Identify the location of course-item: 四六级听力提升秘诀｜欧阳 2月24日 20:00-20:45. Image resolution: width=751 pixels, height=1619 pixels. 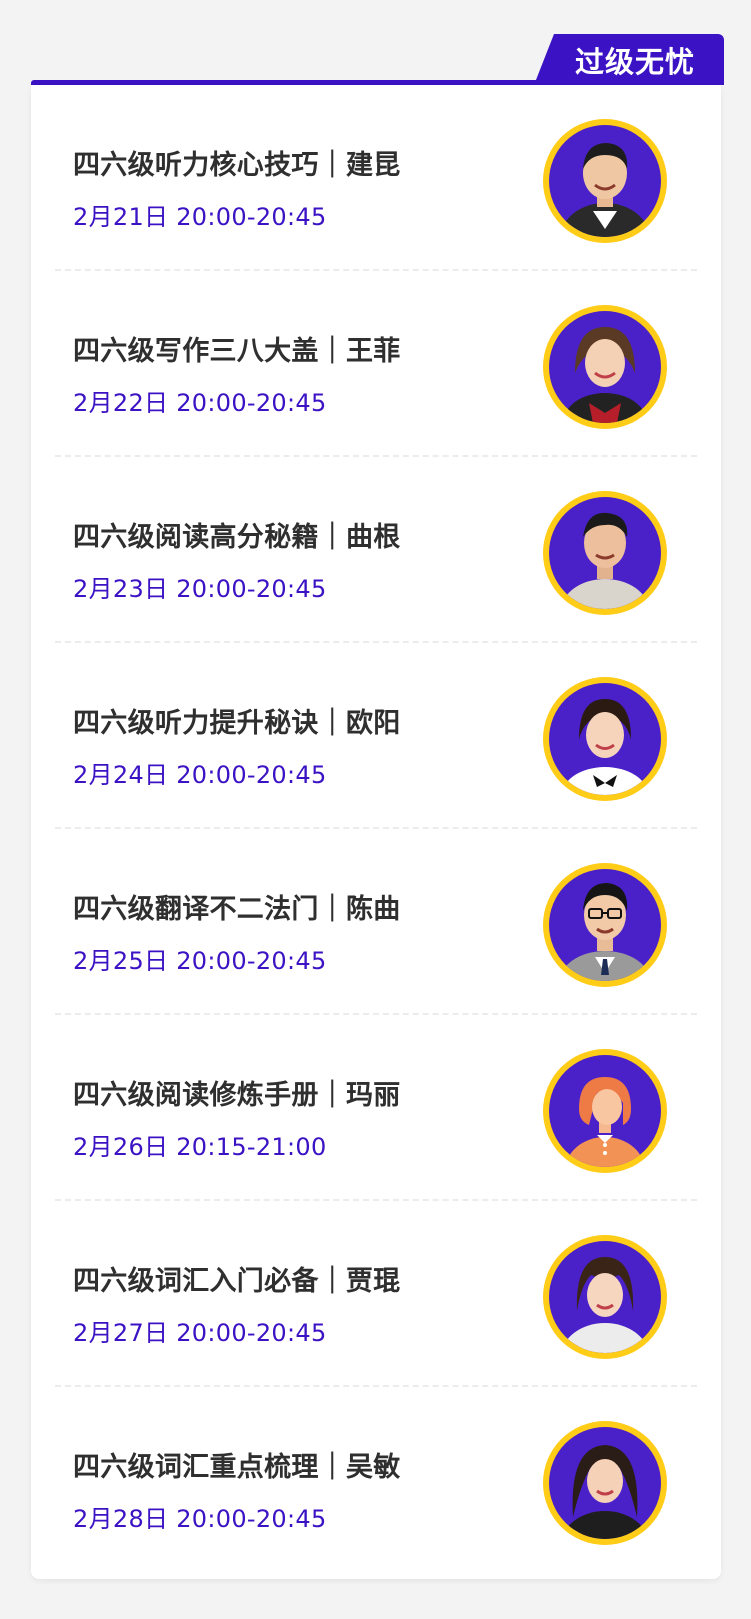
(376, 736).